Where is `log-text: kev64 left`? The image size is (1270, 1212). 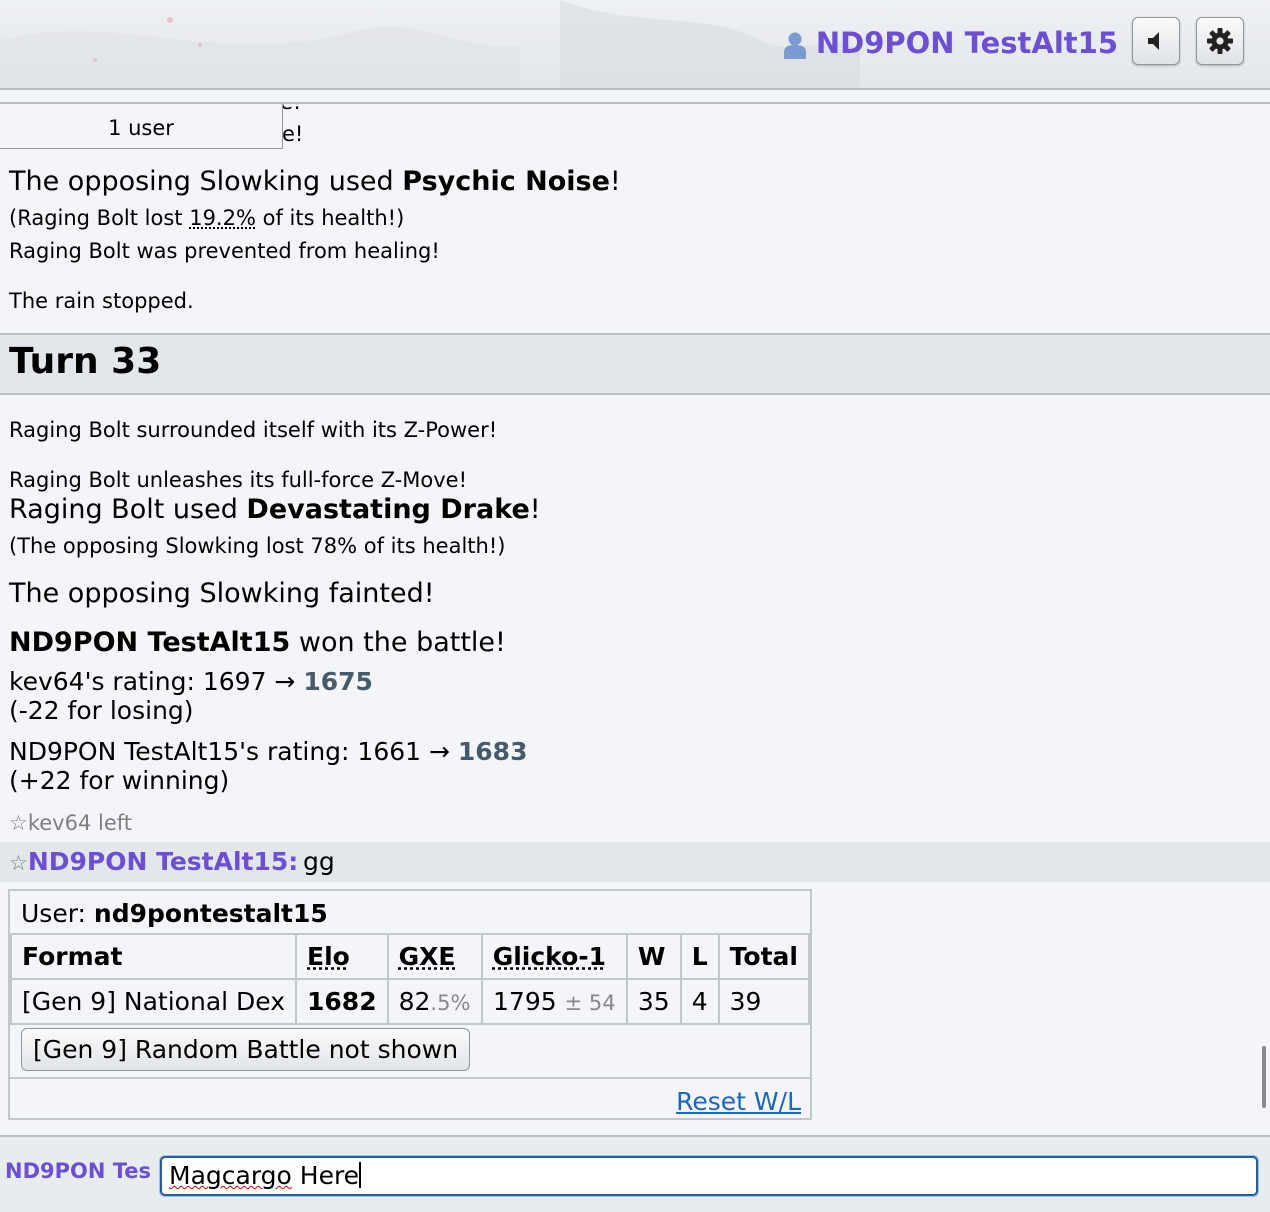
log-text: kev64 left is located at coordinates (80, 823).